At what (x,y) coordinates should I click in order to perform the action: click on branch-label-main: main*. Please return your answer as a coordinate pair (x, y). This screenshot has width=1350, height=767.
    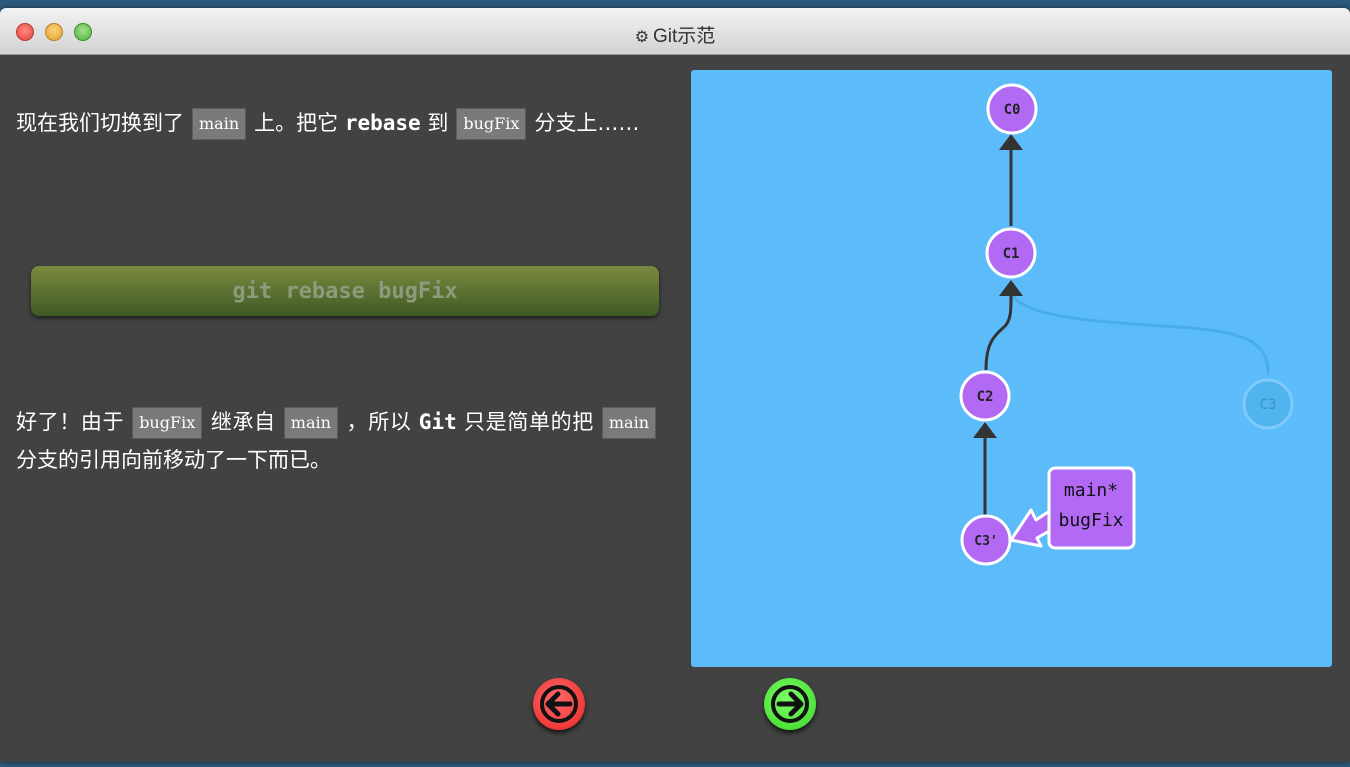
    Looking at the image, I should click on (1091, 490).